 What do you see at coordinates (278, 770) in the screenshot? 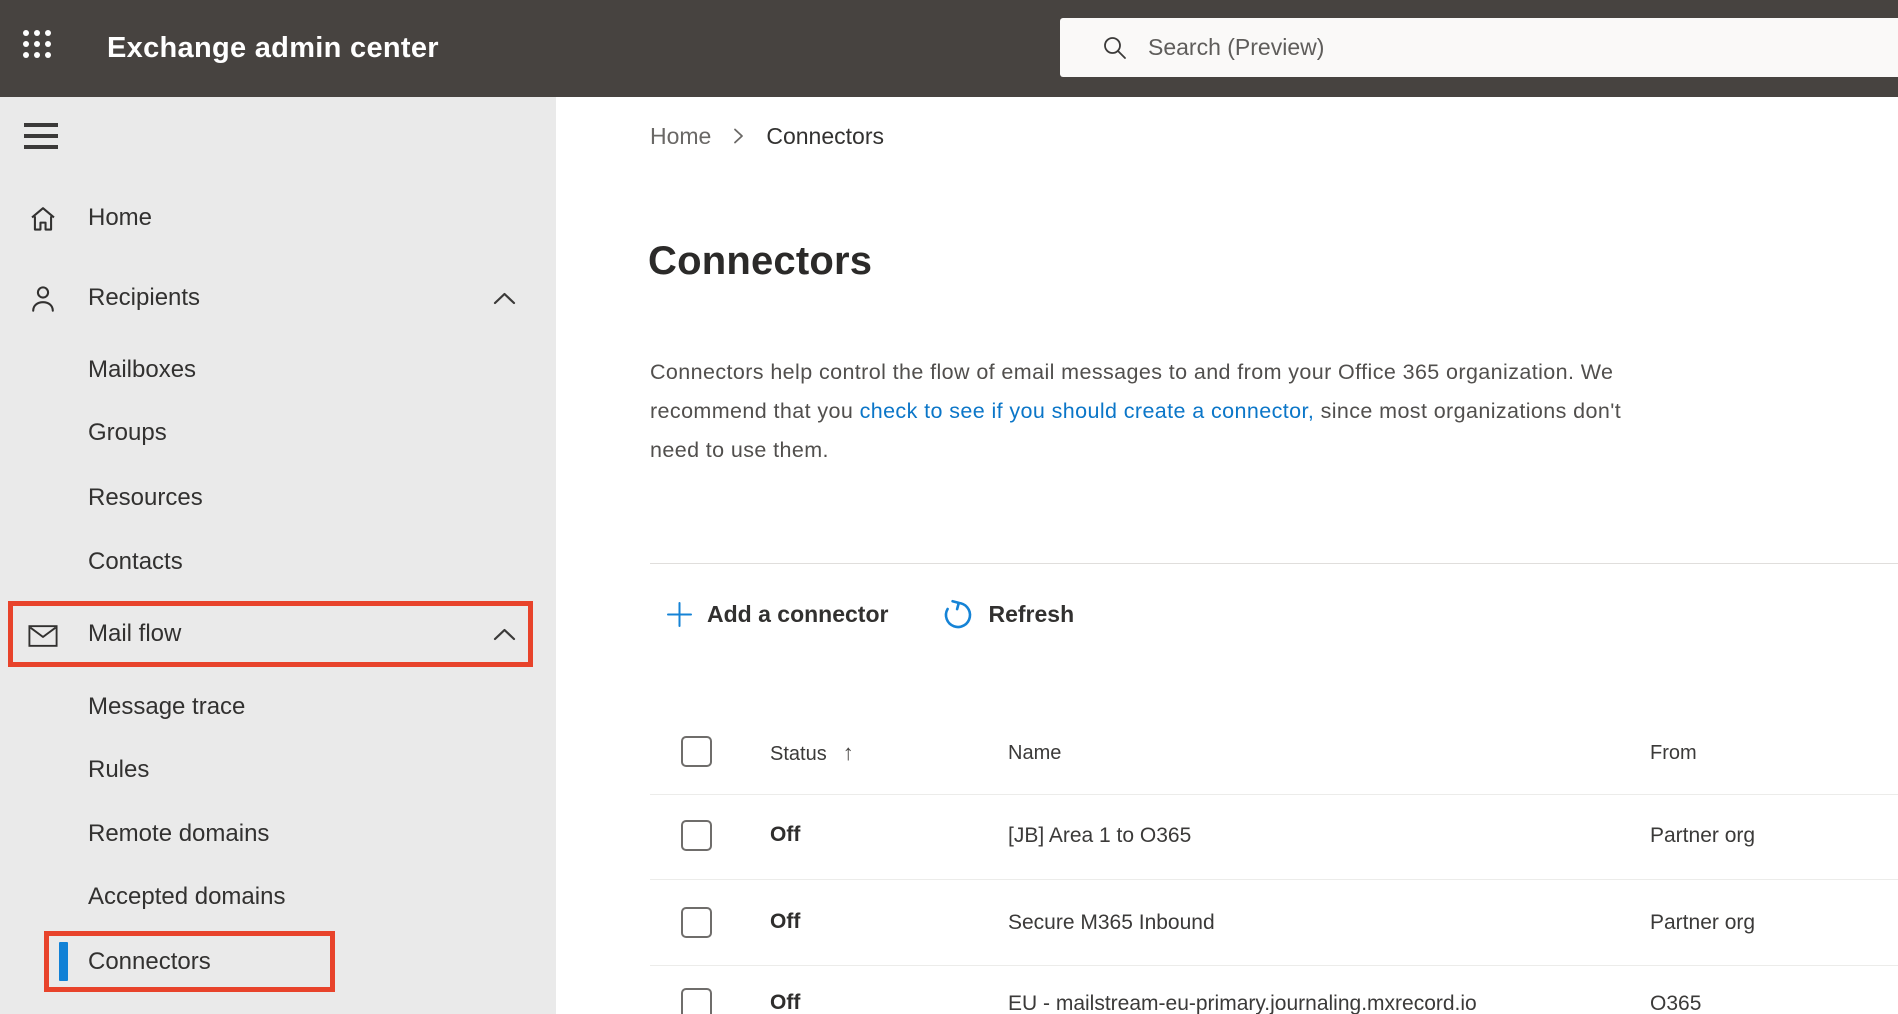
I see `sidebar-item-rules: Rules` at bounding box center [278, 770].